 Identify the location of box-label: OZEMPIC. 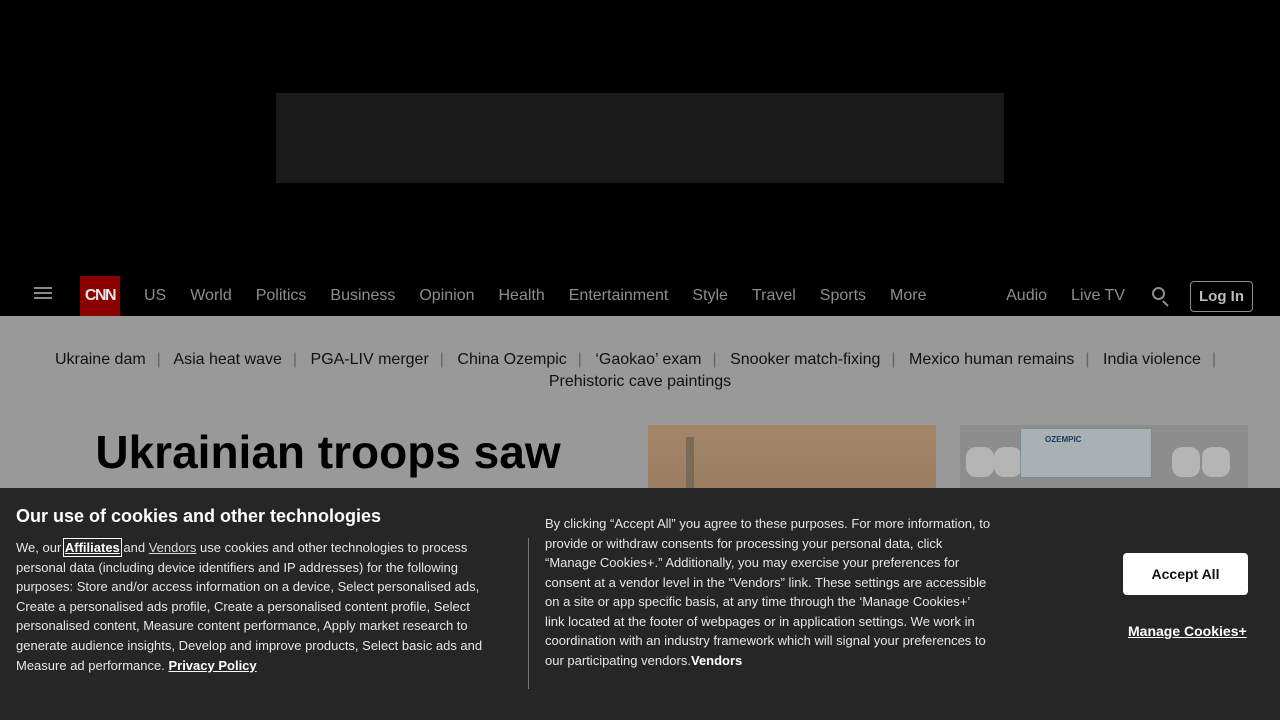
(1063, 439).